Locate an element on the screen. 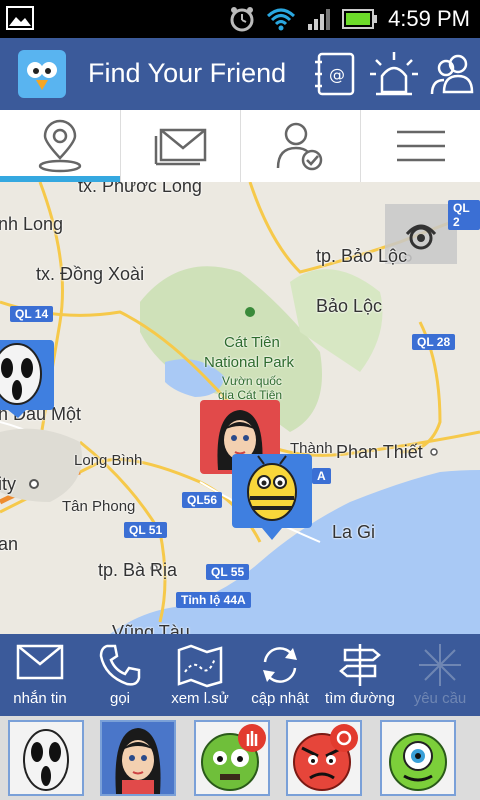  directions-button: tìm đường is located at coordinates (360, 675).